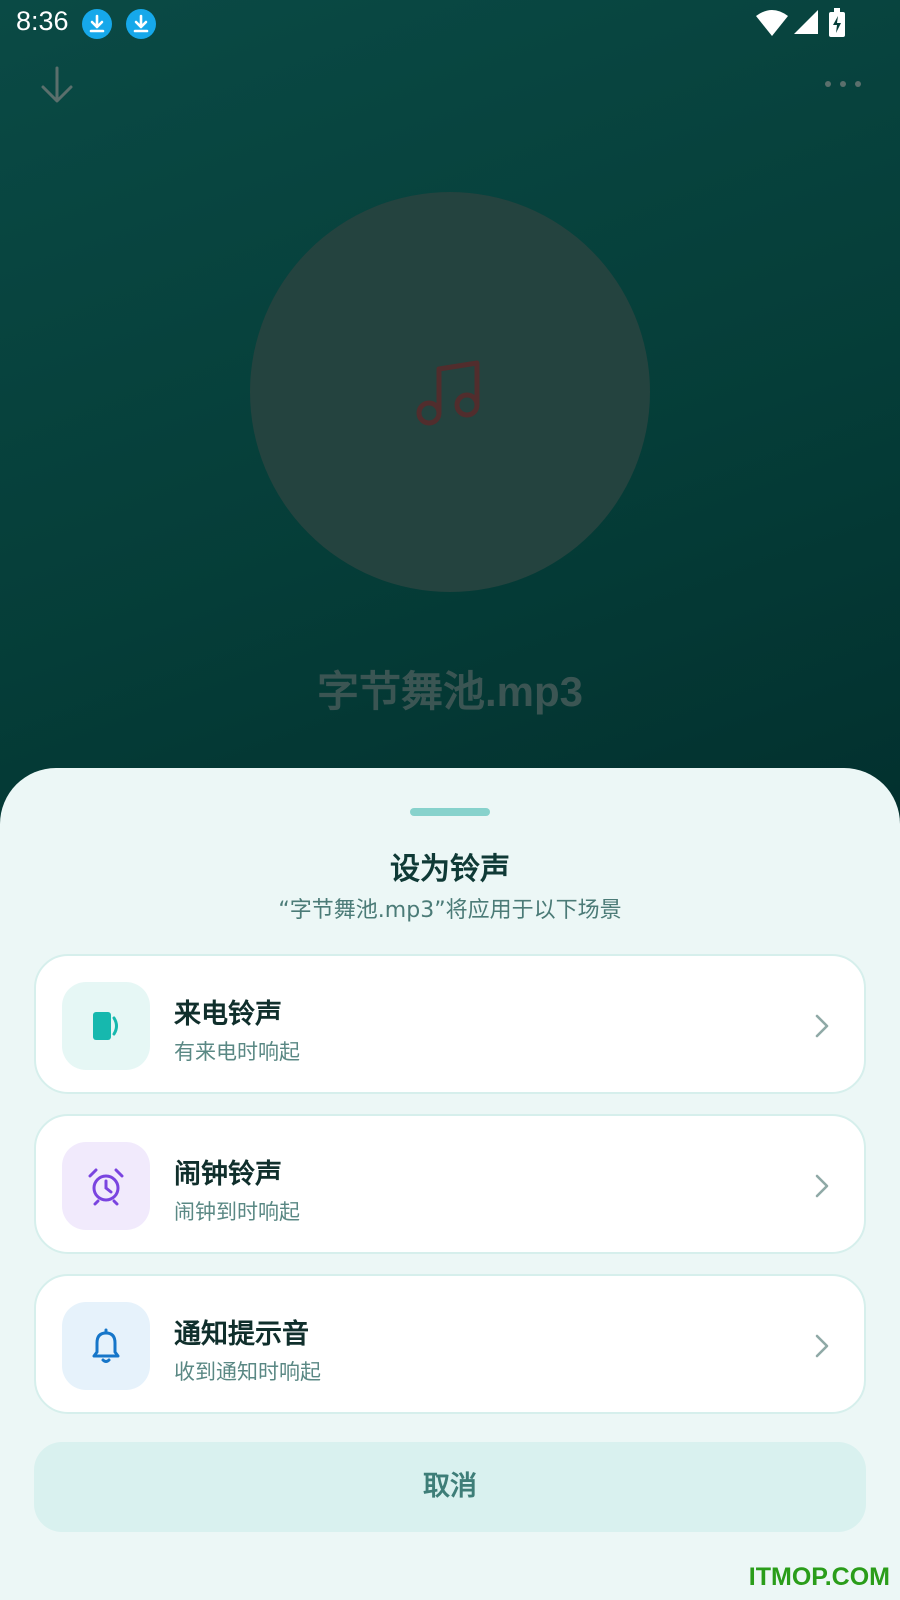 This screenshot has height=1600, width=900. Describe the element at coordinates (450, 24) in the screenshot. I see `status-bar: 8:36` at that location.